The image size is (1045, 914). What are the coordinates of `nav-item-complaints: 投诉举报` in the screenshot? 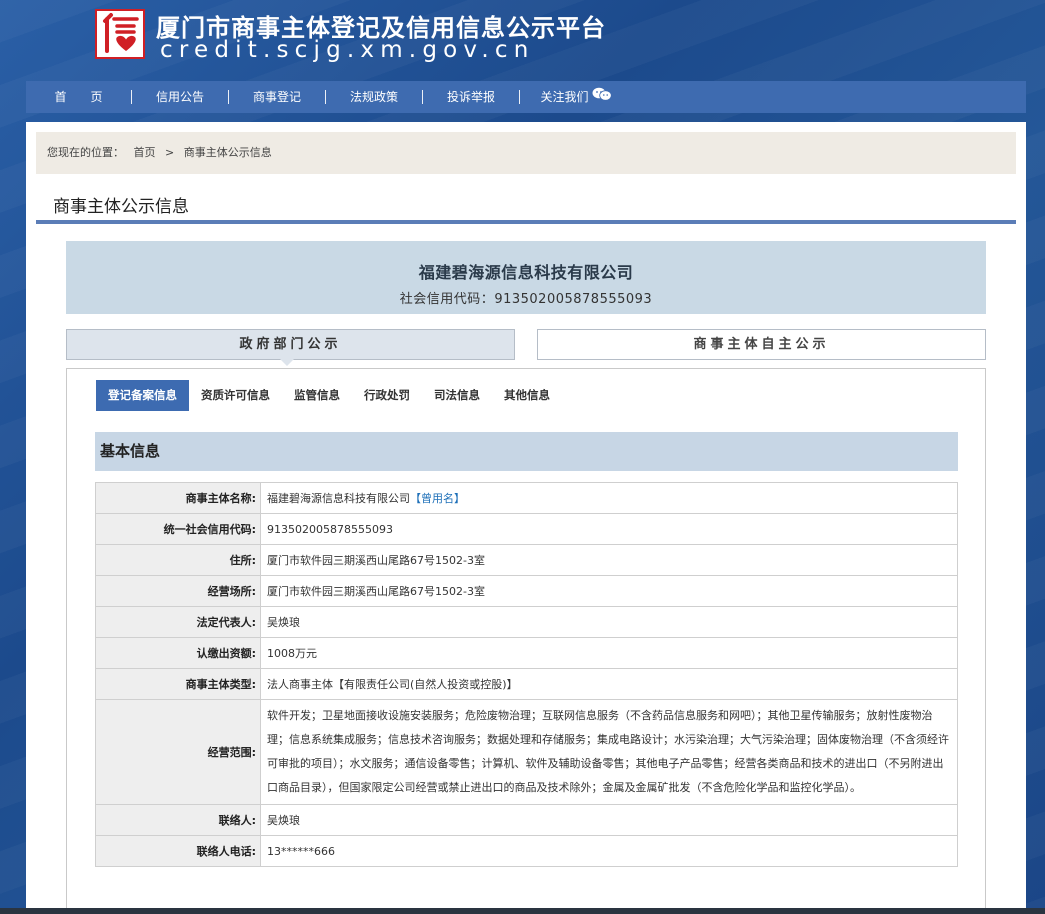 It's located at (471, 97).